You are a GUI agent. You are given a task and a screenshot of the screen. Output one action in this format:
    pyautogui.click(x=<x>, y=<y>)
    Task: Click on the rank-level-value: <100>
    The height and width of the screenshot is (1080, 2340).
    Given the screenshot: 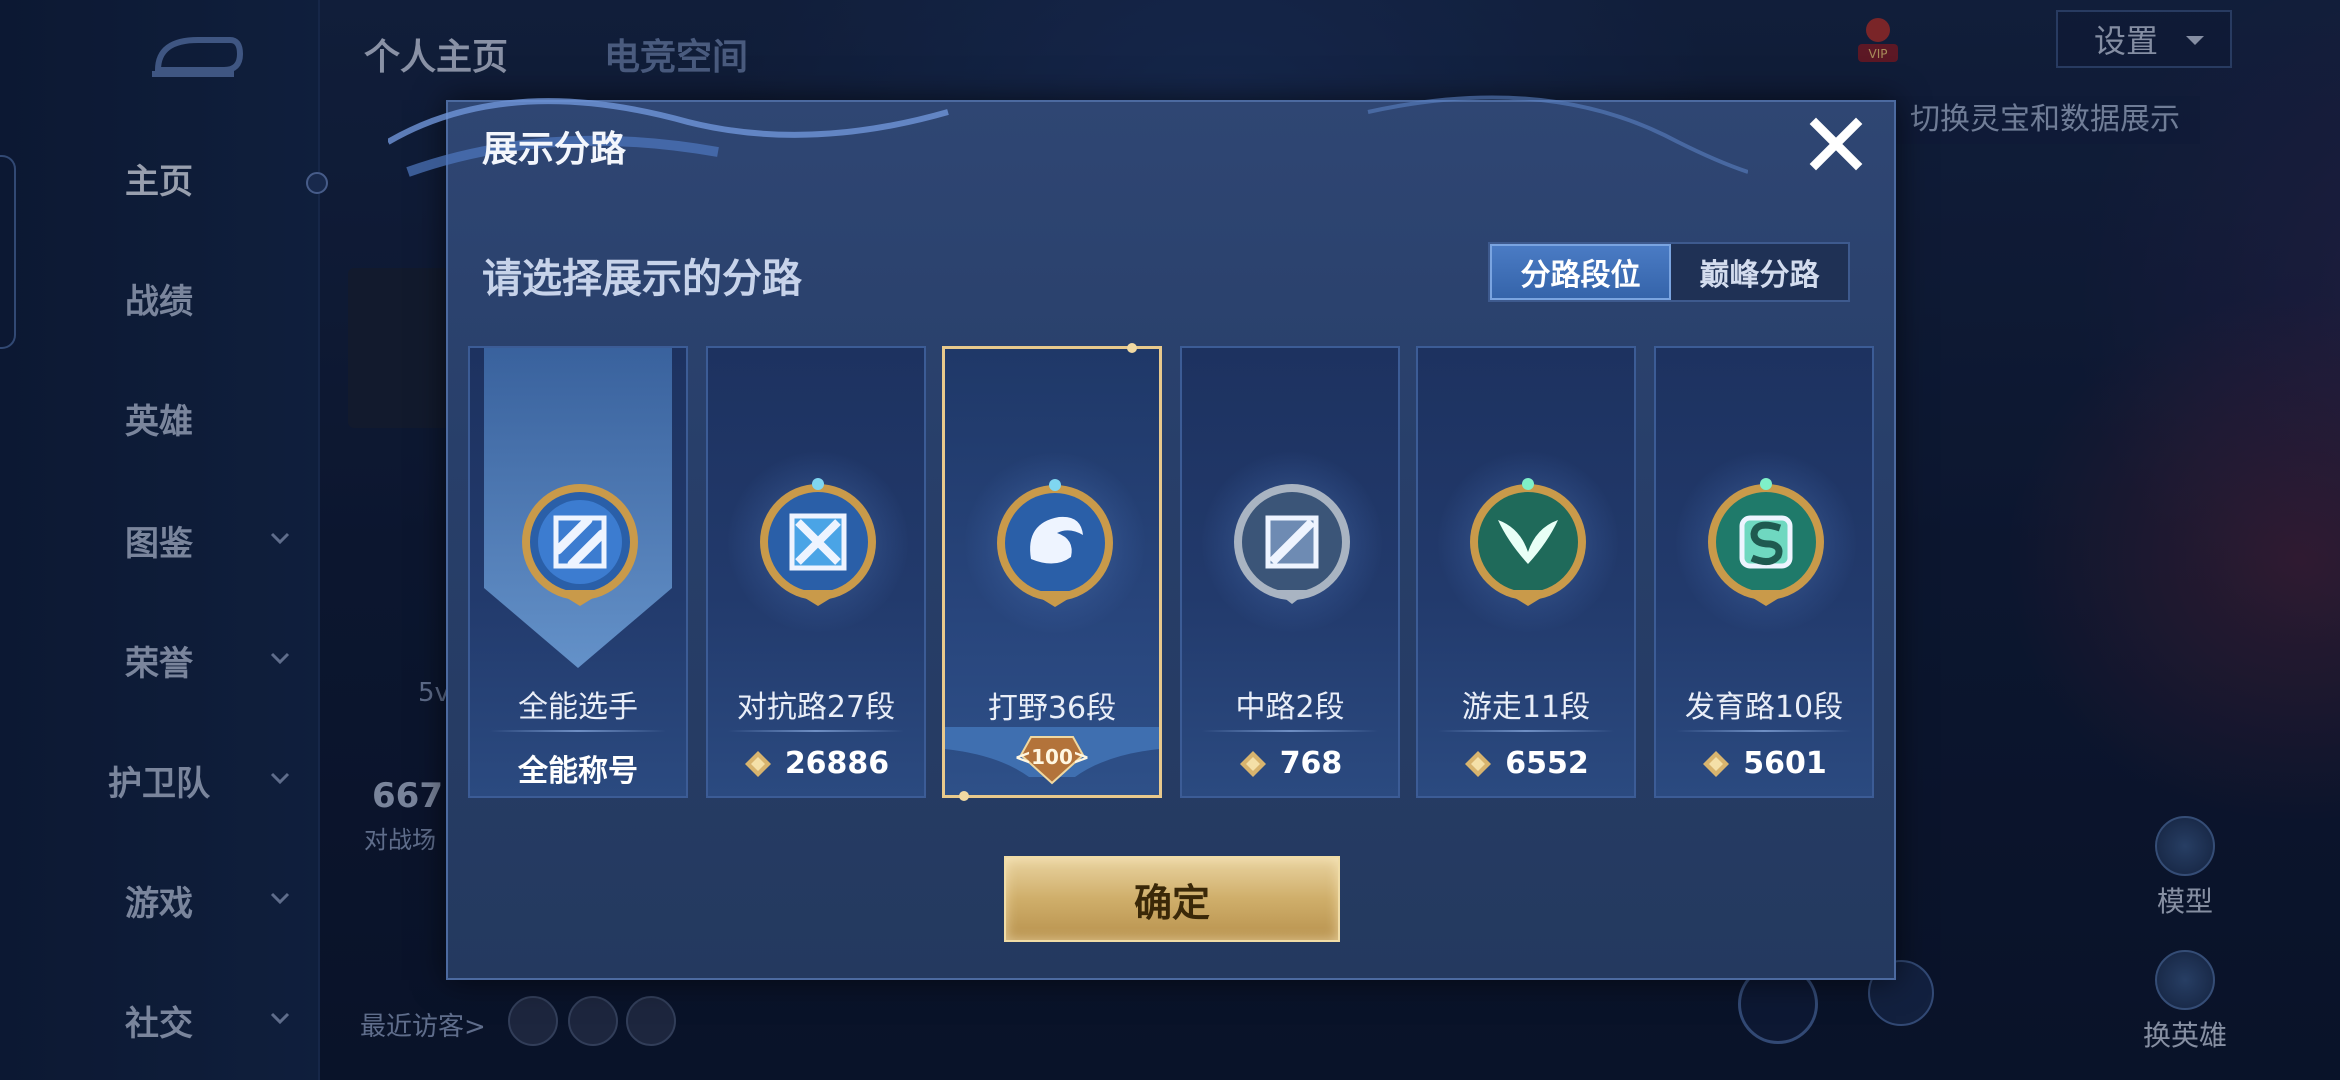 What is the action you would take?
    pyautogui.click(x=1052, y=757)
    